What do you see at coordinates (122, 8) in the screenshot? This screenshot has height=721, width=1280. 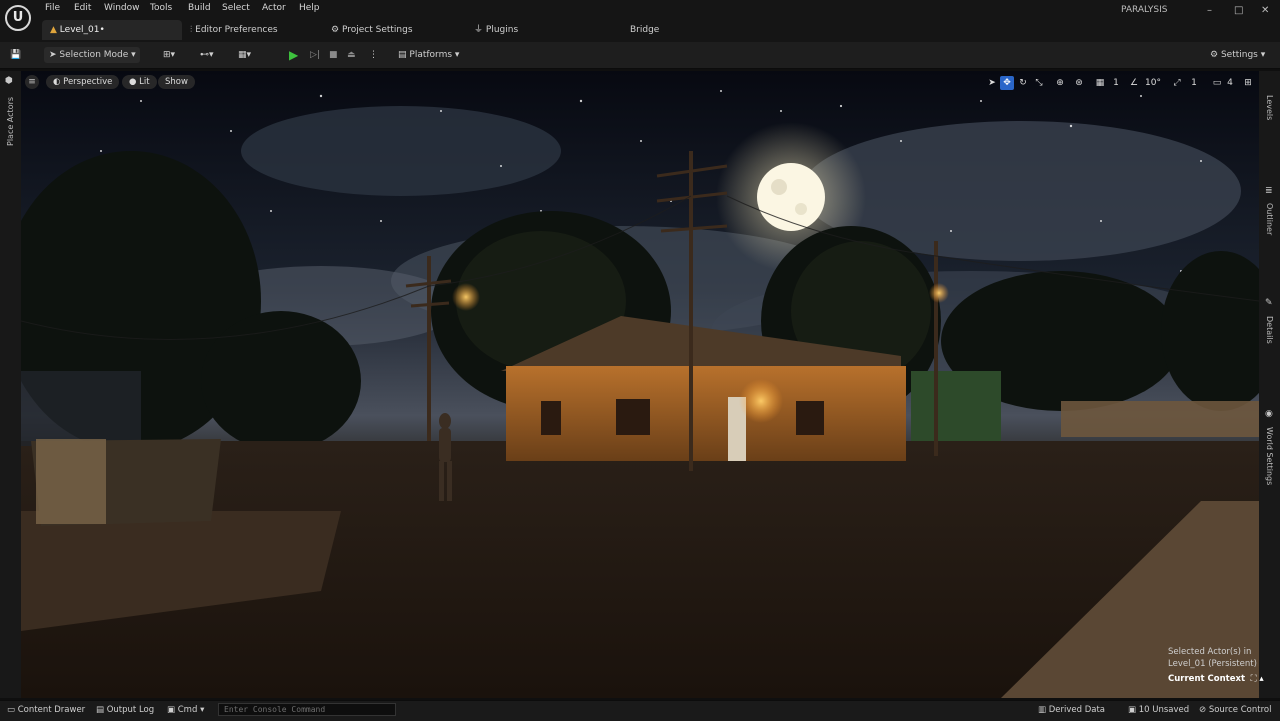 I see `menu-window: Window` at bounding box center [122, 8].